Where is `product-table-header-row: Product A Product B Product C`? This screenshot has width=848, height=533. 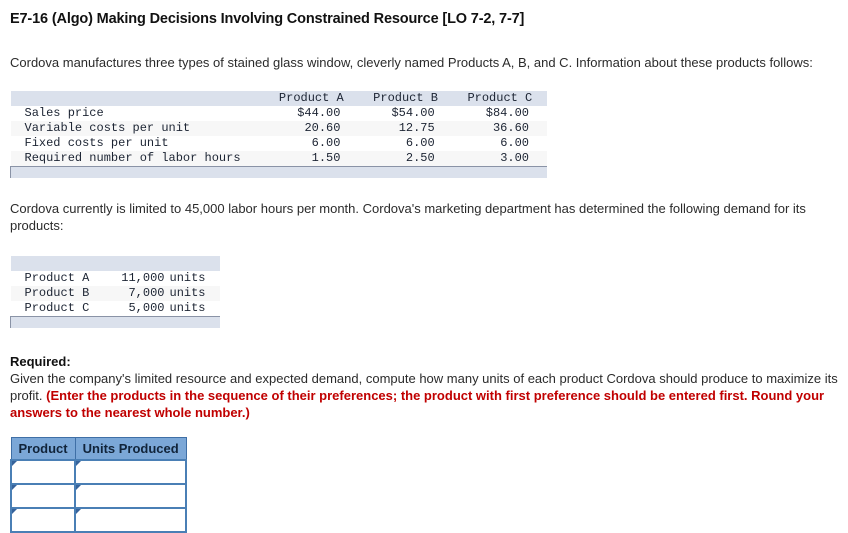 product-table-header-row: Product A Product B Product C is located at coordinates (278, 98).